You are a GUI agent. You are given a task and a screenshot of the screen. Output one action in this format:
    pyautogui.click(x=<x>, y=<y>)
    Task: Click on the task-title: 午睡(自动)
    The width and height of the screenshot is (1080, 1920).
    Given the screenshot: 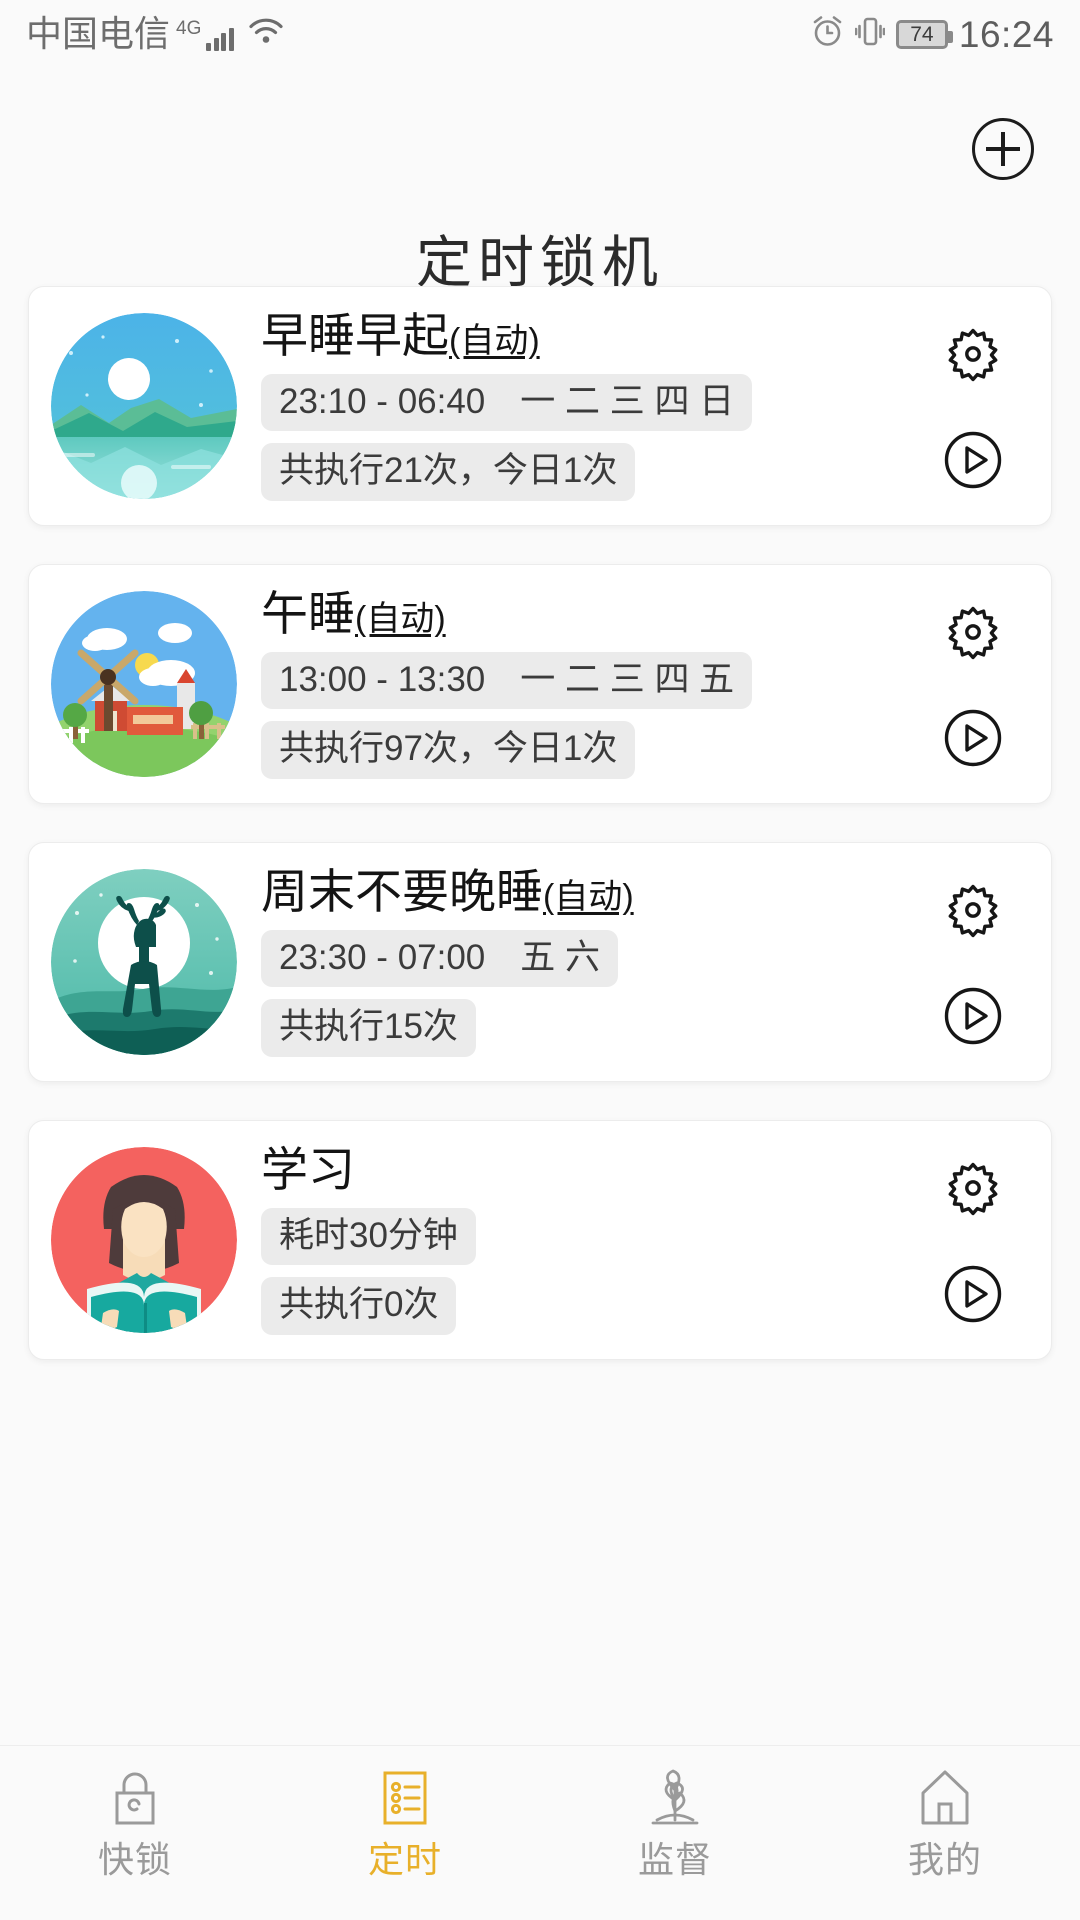 What is the action you would take?
    pyautogui.click(x=589, y=614)
    